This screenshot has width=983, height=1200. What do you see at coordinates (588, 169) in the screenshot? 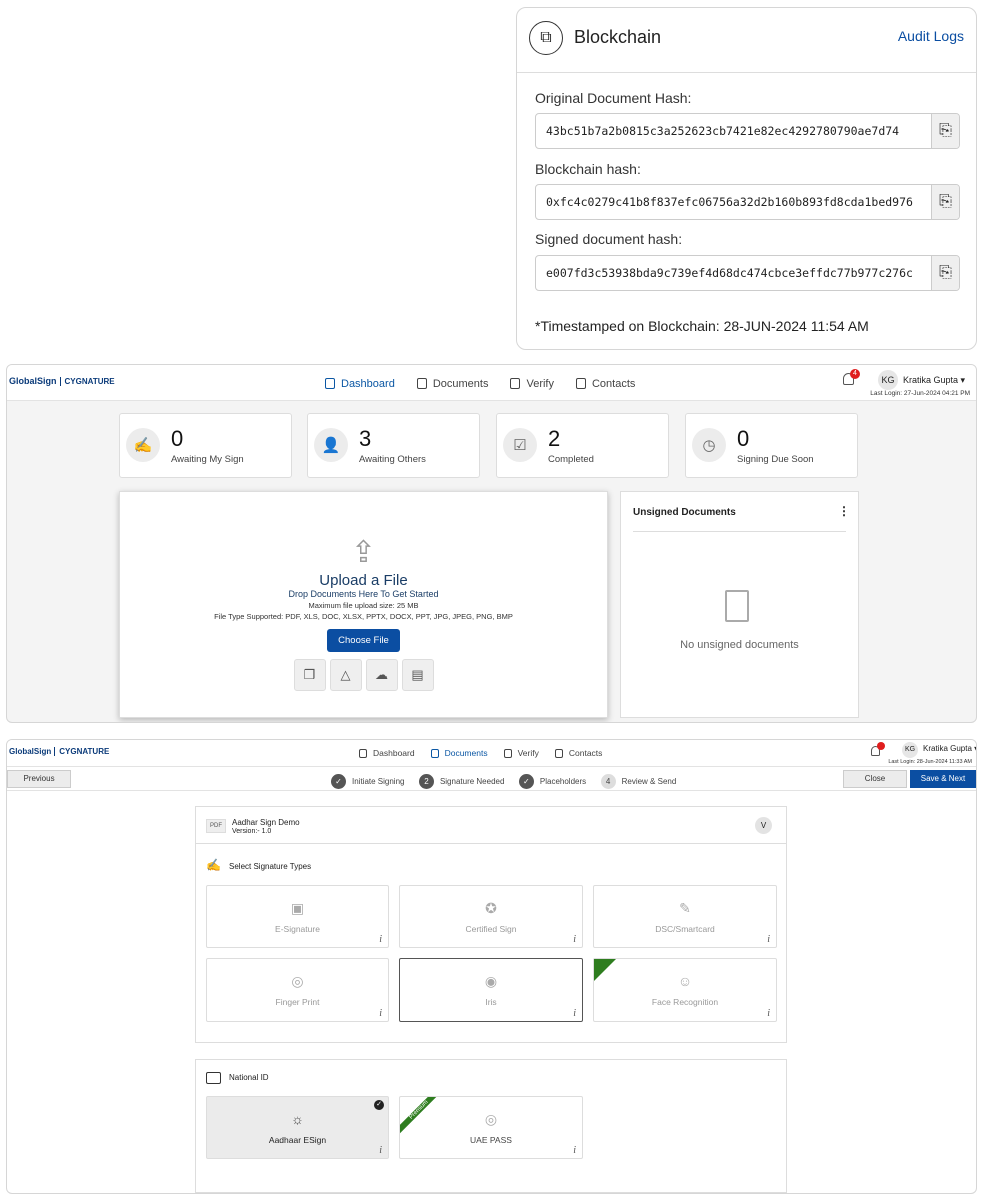
I see `blockchain-hash-label: Blockchain hash:` at bounding box center [588, 169].